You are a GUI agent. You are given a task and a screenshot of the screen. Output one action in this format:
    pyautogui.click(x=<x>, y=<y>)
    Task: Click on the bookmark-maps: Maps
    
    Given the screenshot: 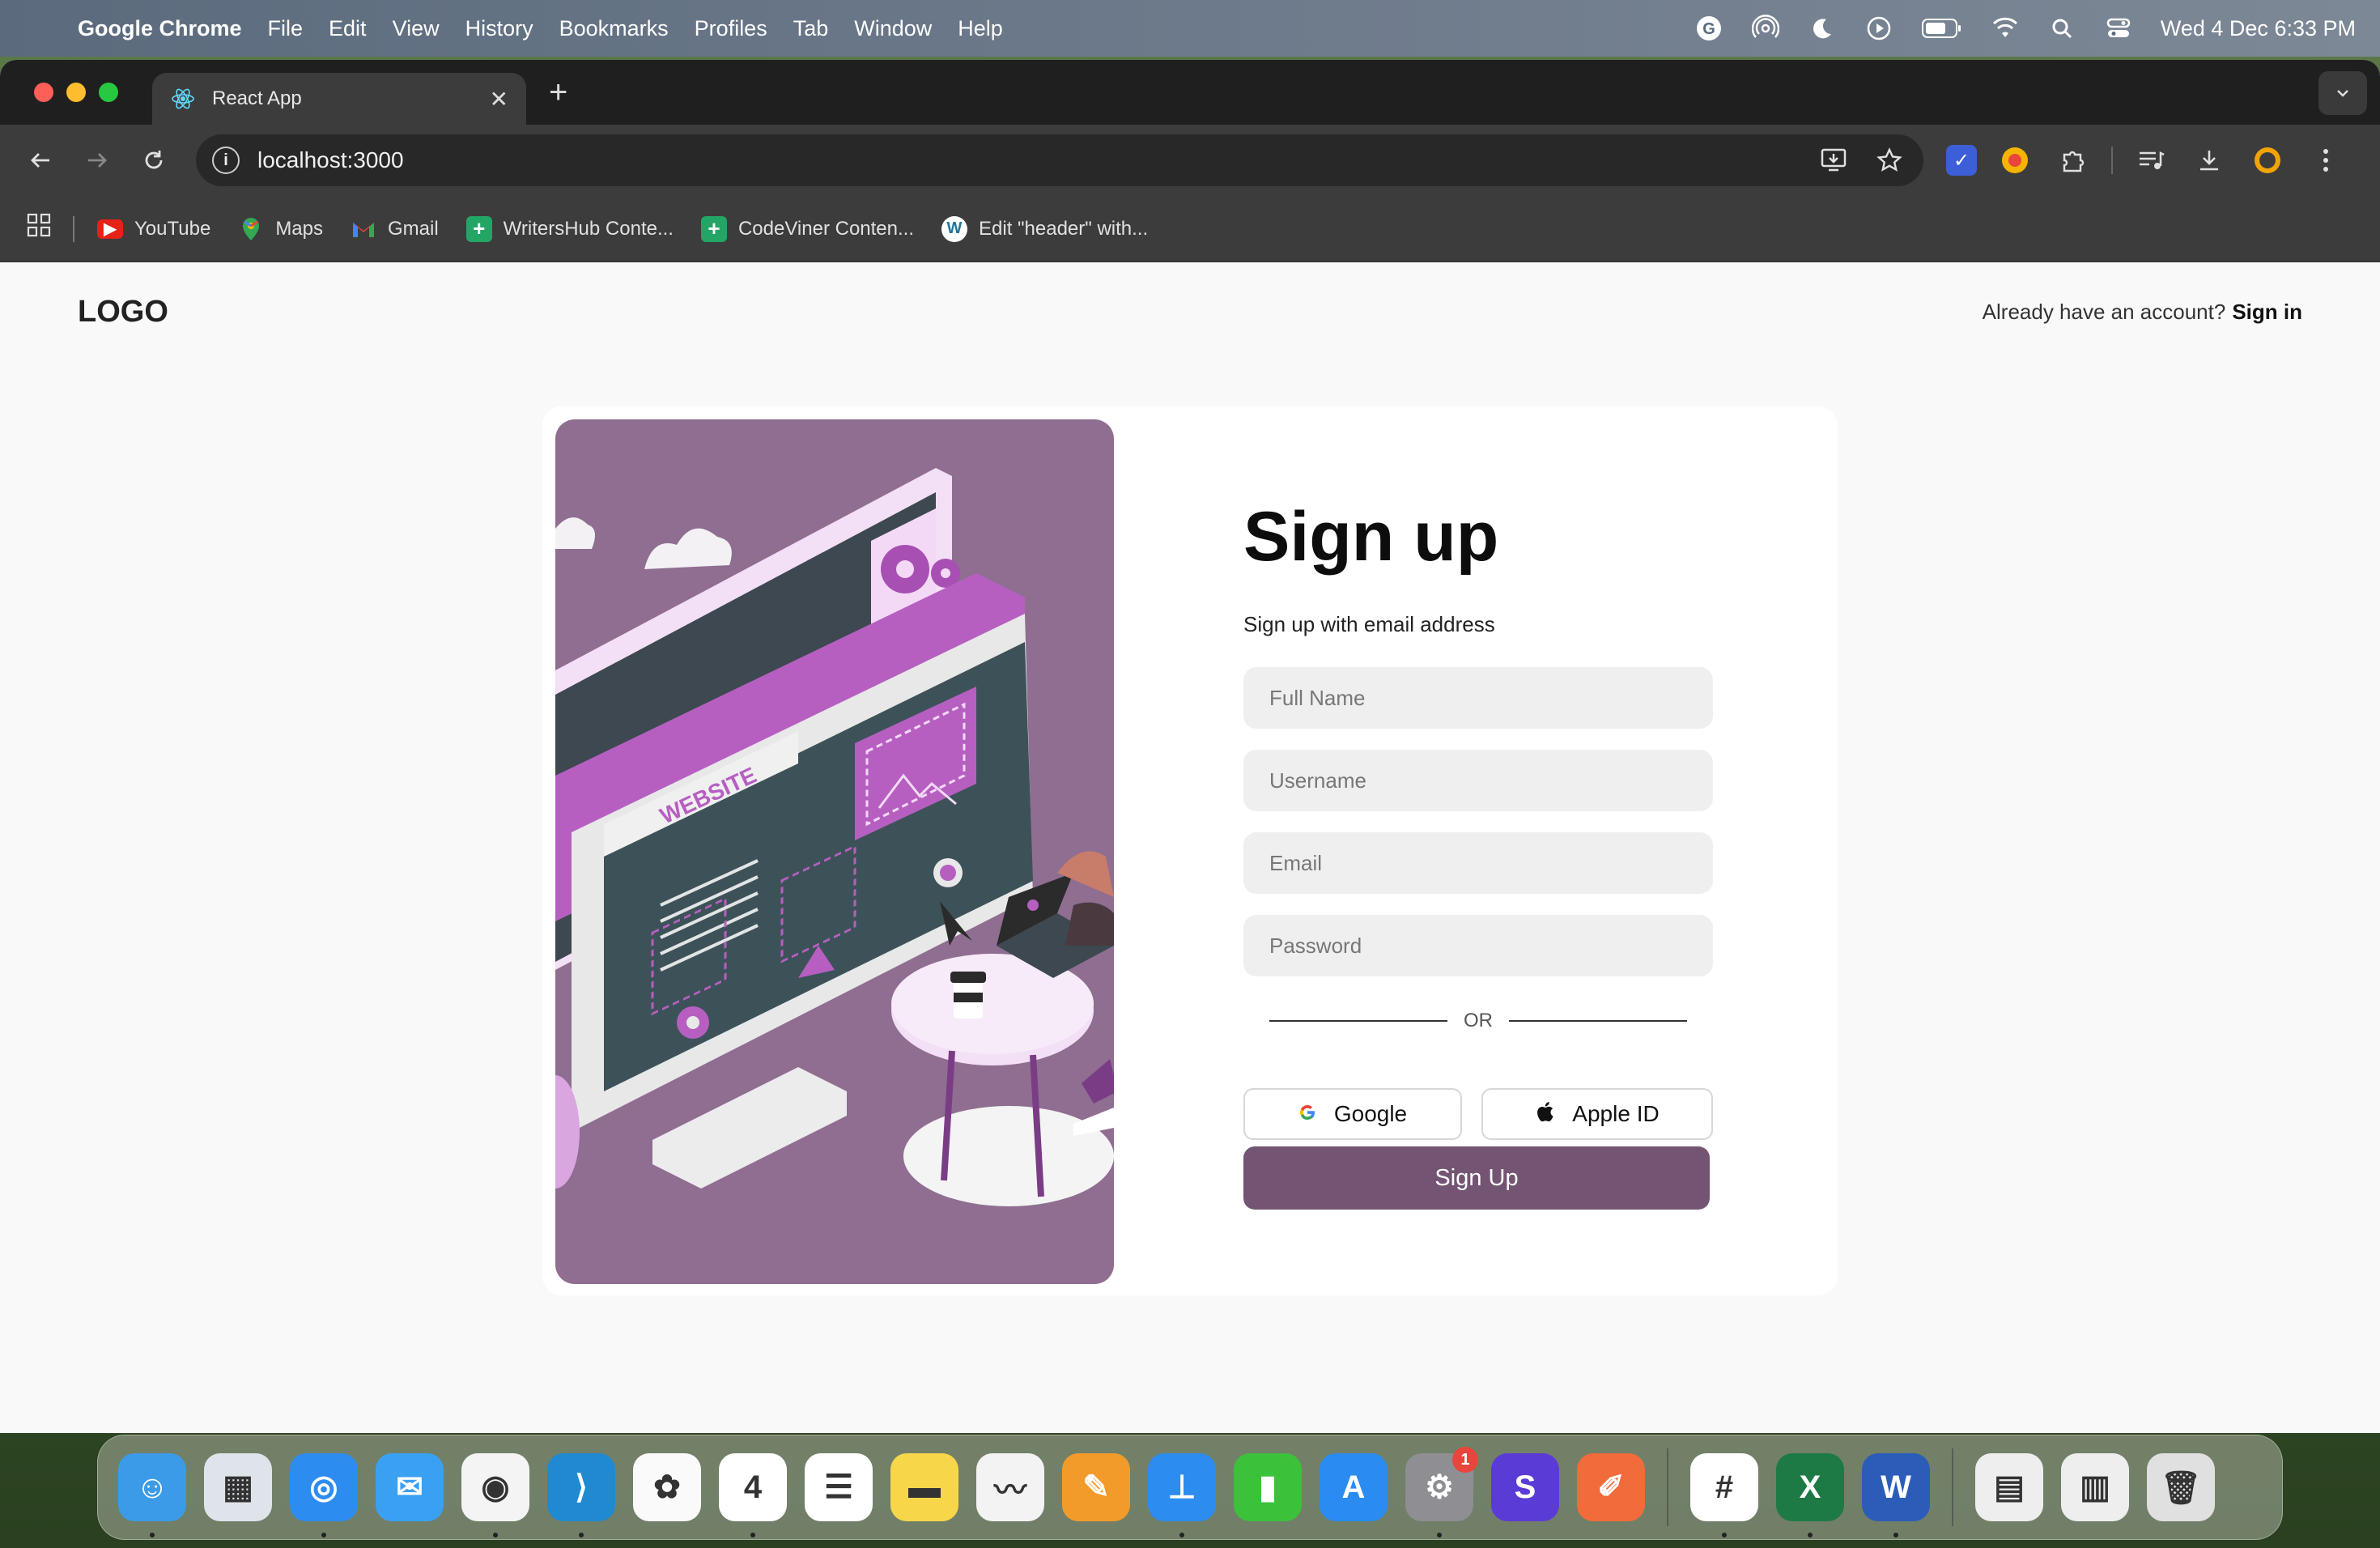 What is the action you would take?
    pyautogui.click(x=280, y=229)
    